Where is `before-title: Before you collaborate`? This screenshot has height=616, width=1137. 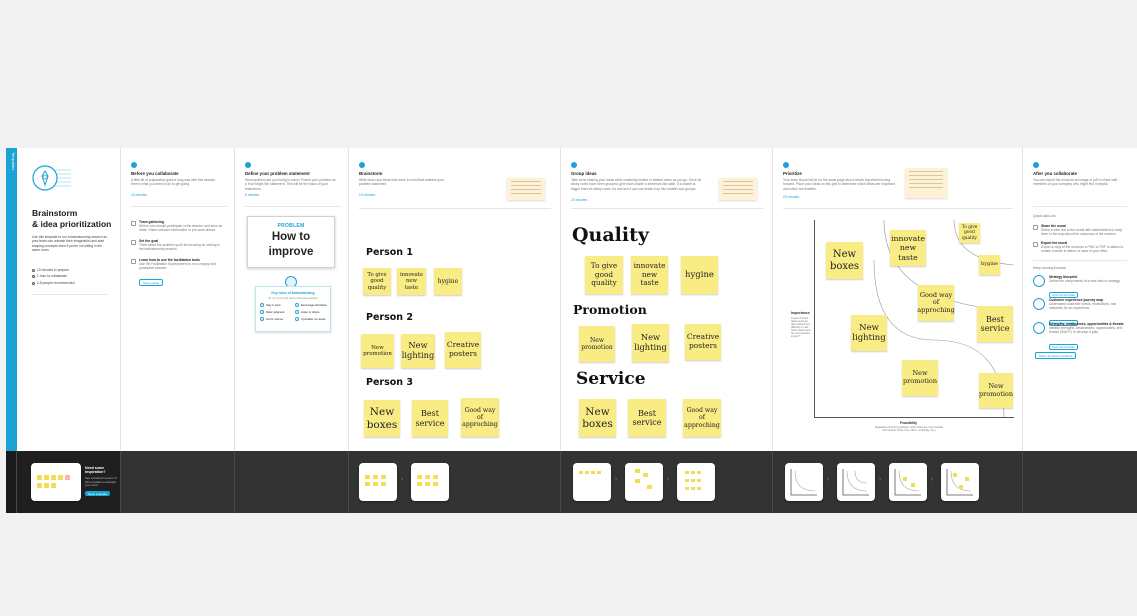 before-title: Before you collaborate is located at coordinates (155, 173).